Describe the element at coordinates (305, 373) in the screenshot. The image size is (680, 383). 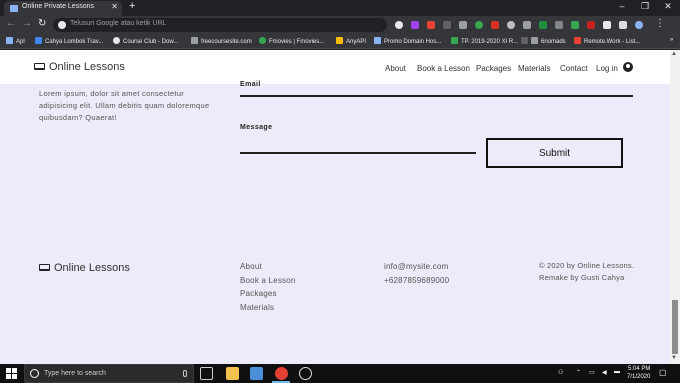
I see `obs-icon` at that location.